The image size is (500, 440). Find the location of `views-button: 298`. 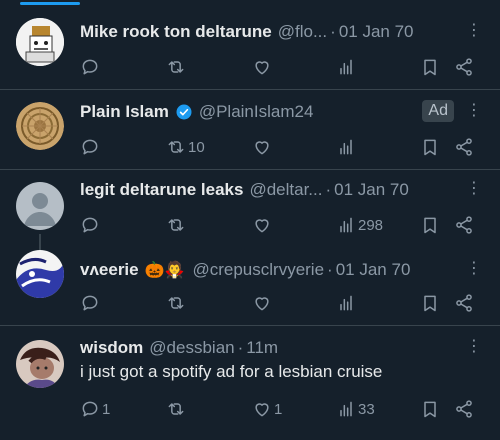

views-button: 298 is located at coordinates (359, 225).